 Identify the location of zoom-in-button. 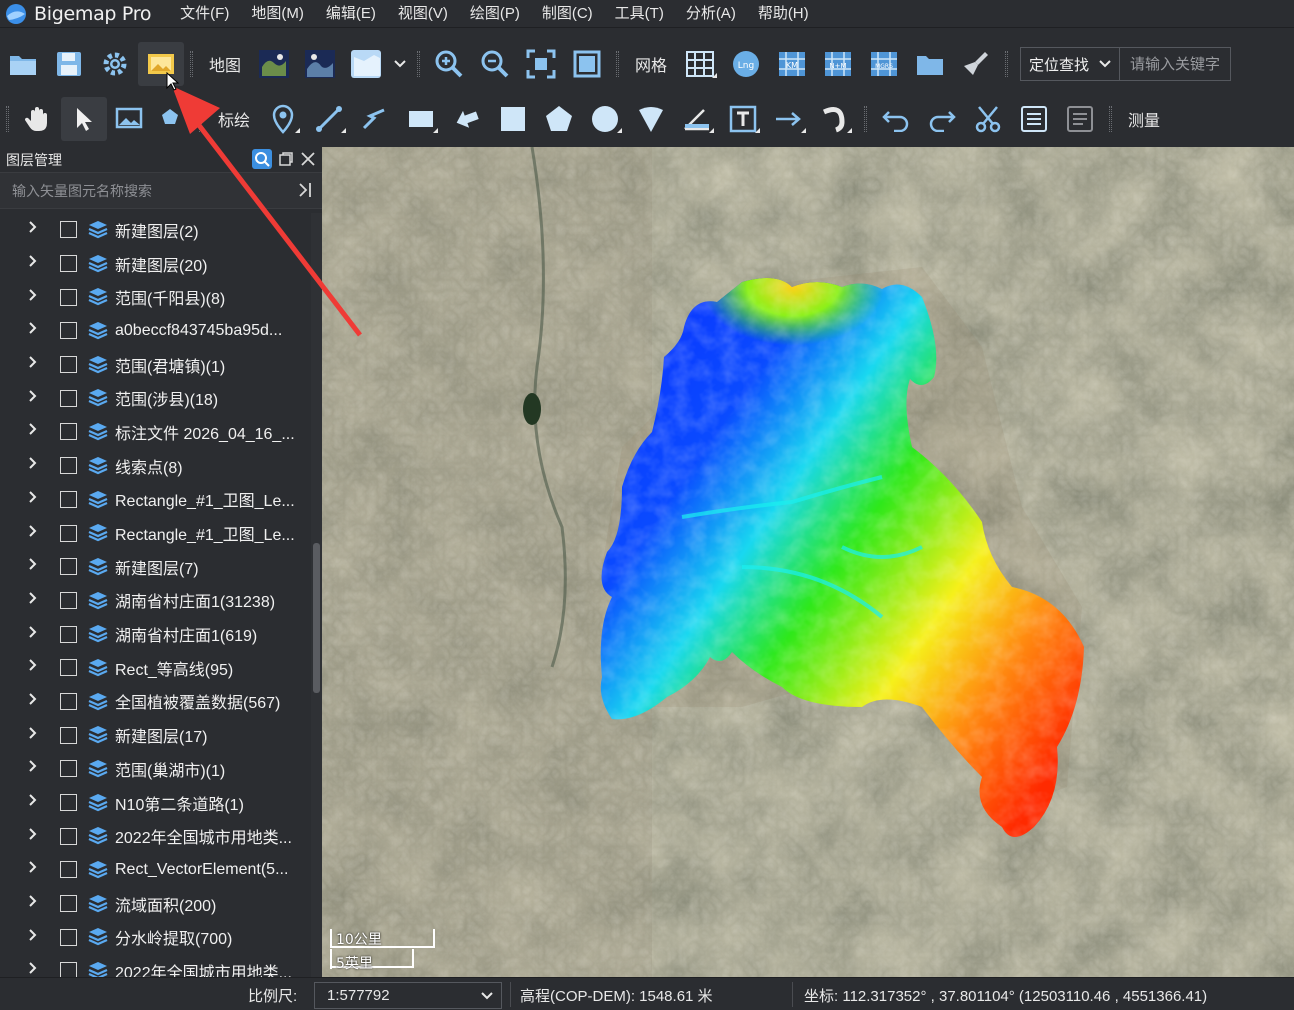
(449, 64).